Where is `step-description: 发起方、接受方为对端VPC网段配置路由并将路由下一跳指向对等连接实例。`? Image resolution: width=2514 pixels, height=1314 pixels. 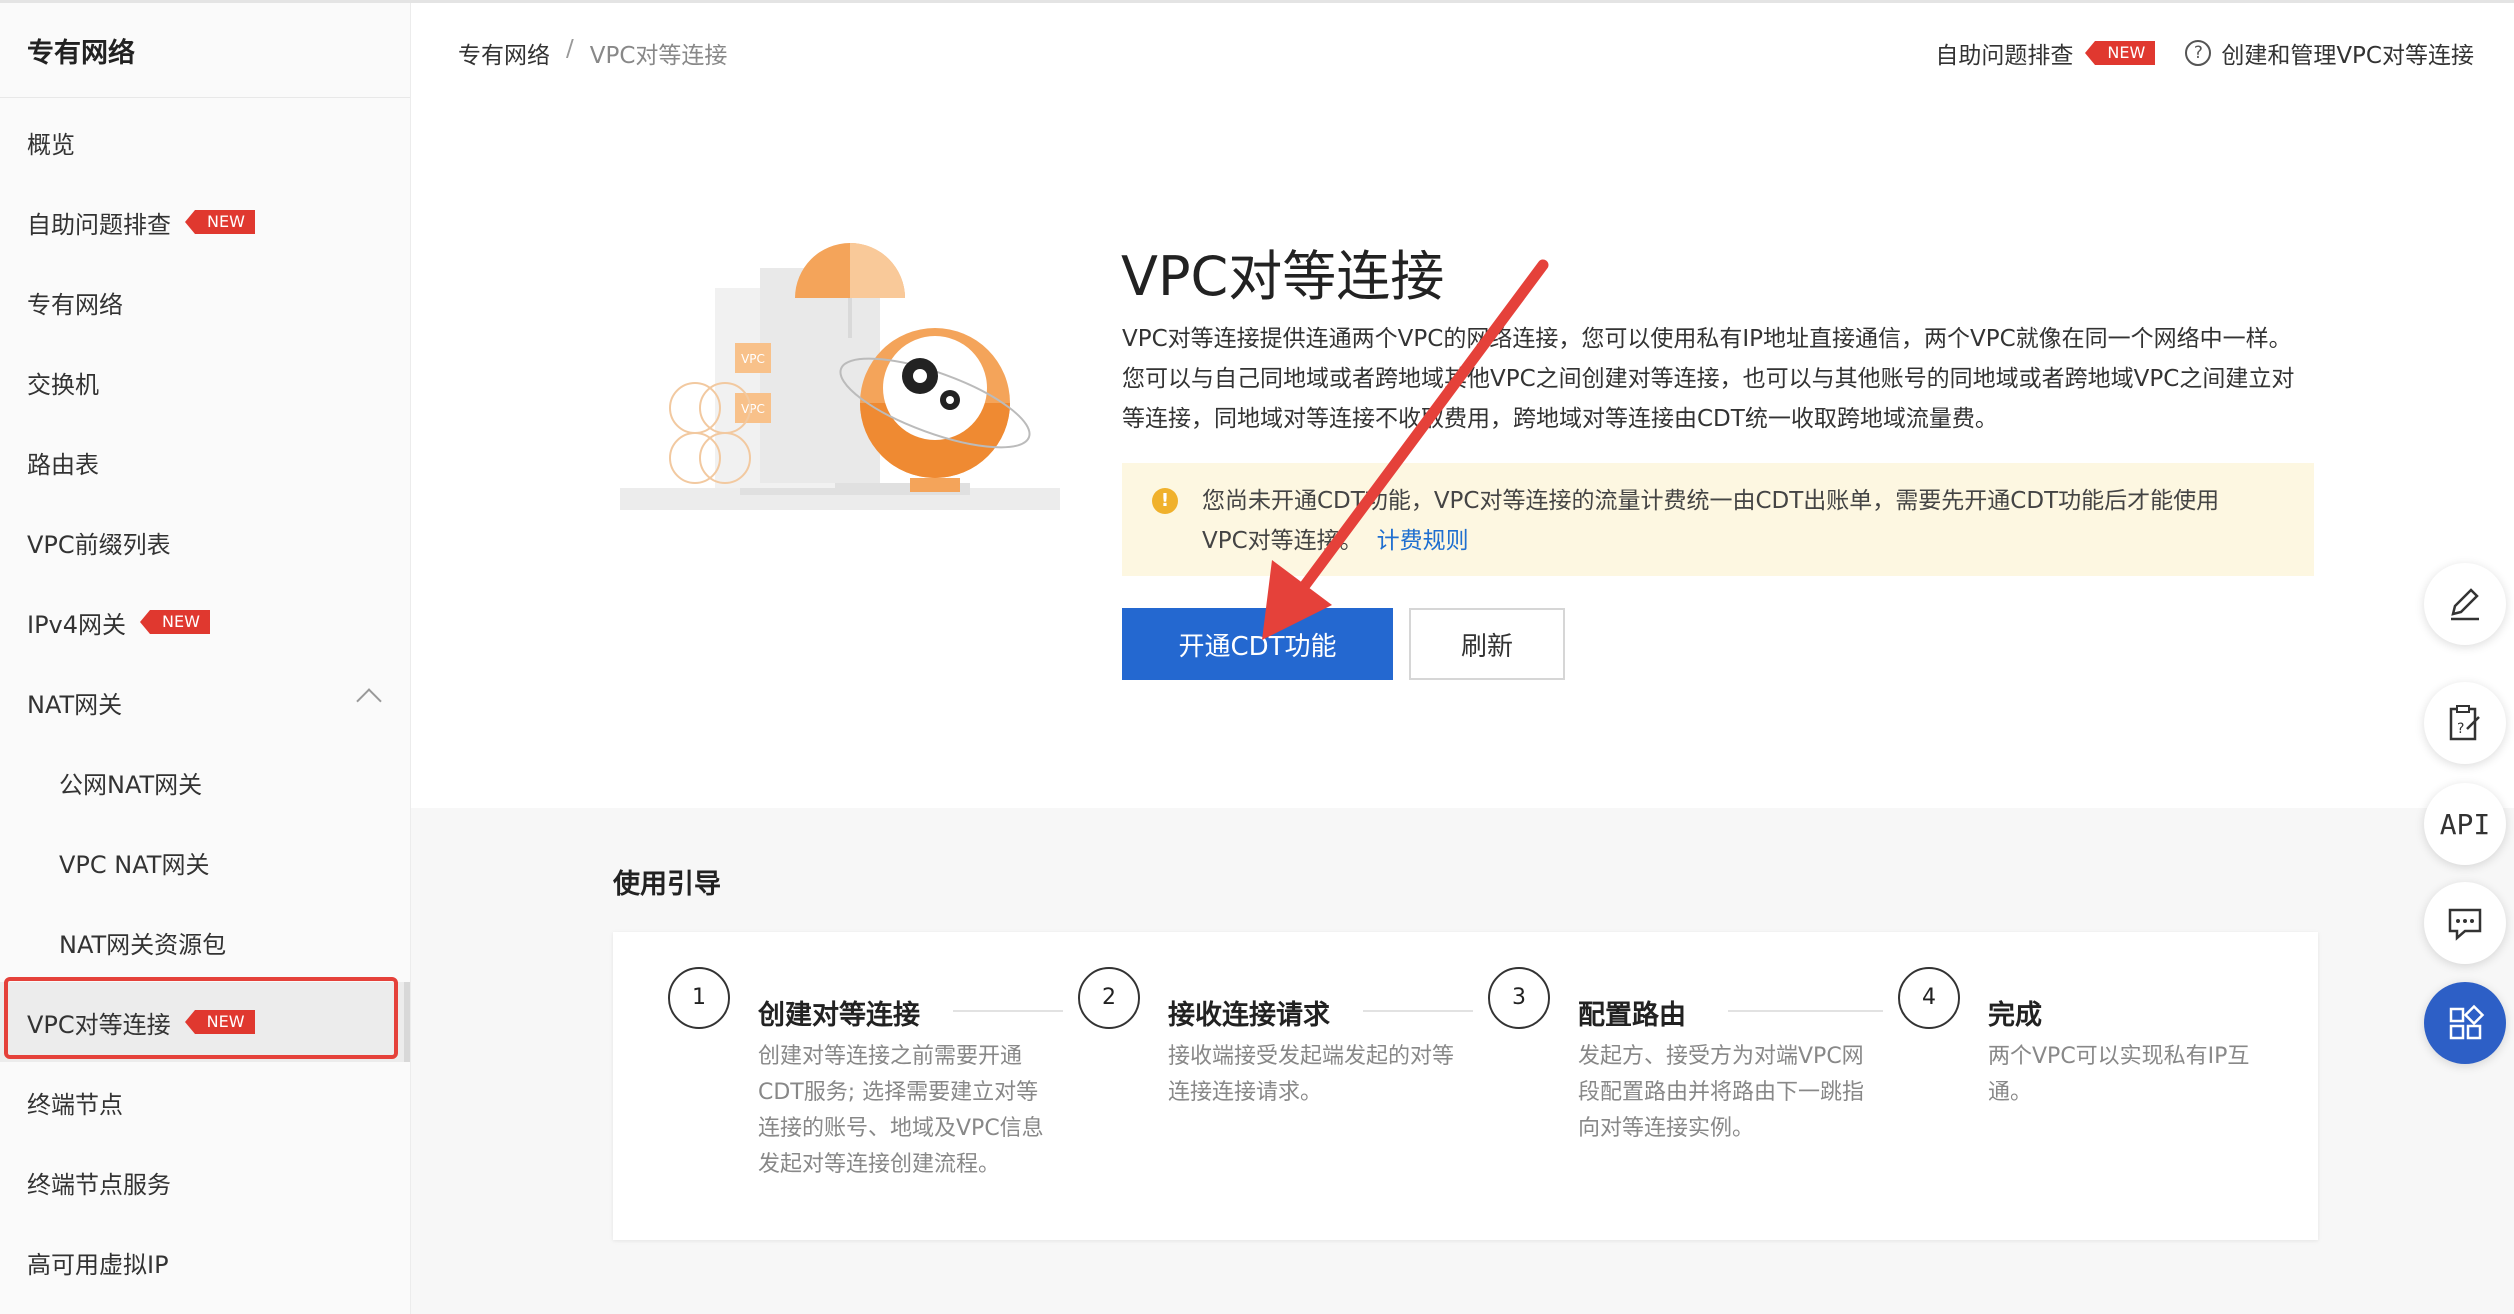 step-description: 发起方、接受方为对端VPC网段配置路由并将路由下一跳指向对等连接实例。 is located at coordinates (1721, 1092).